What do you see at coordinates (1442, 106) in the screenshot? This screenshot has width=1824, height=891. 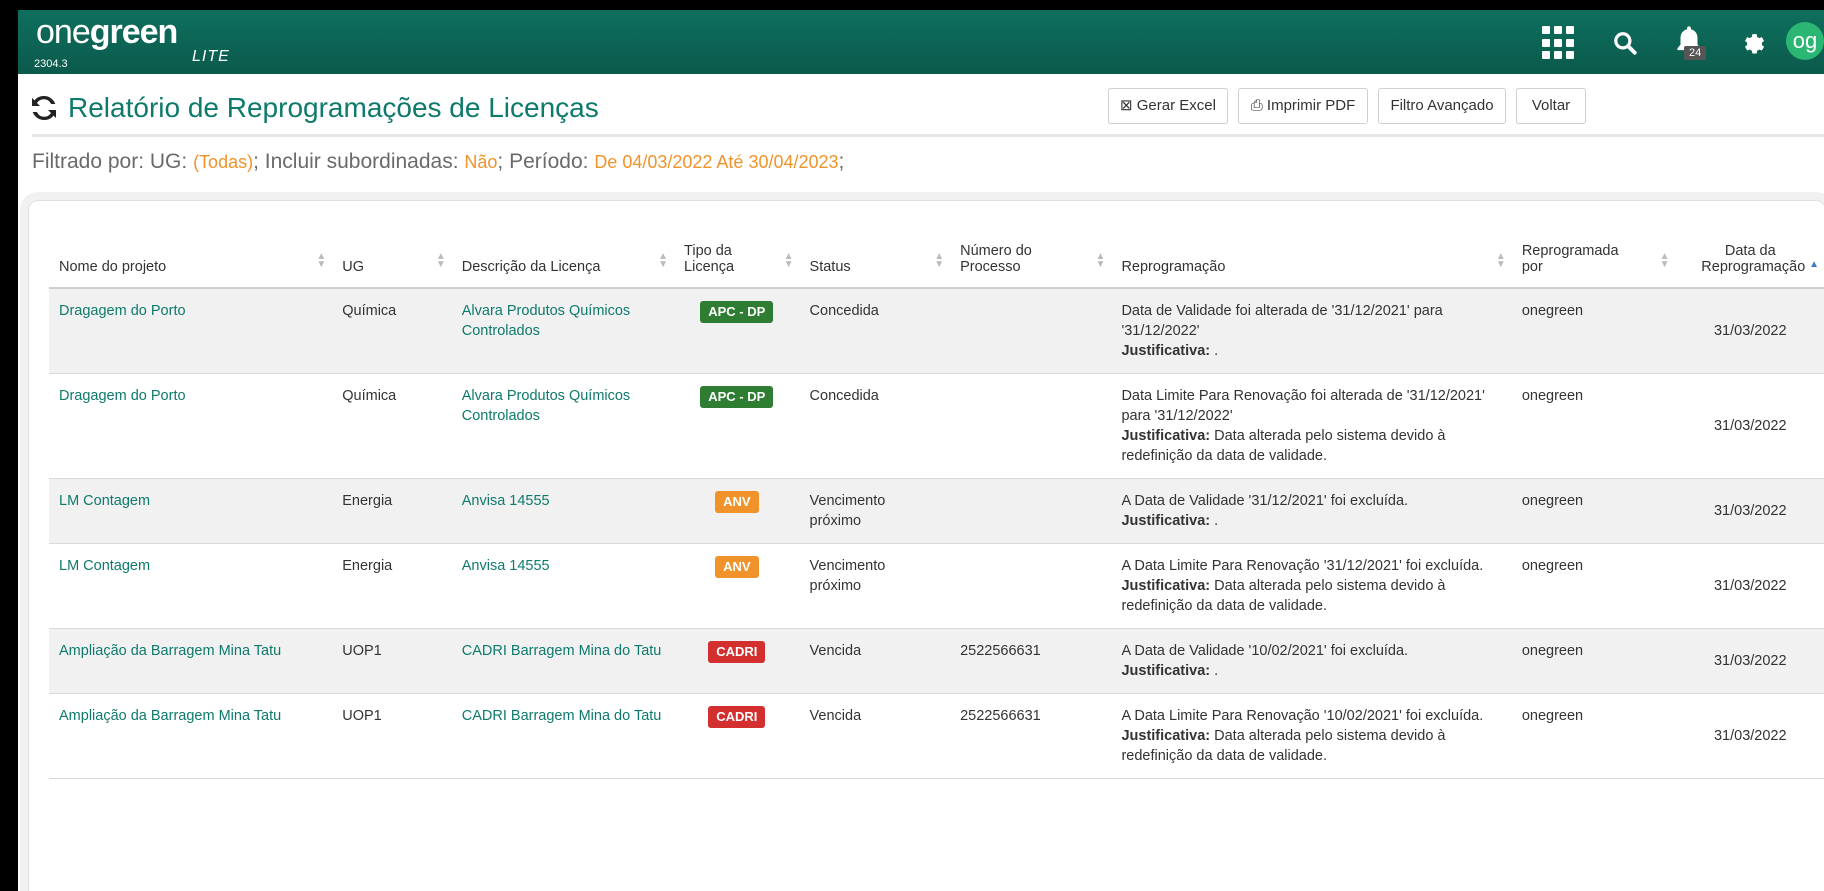 I see `advanced-filter-button: Filtro Avançado` at bounding box center [1442, 106].